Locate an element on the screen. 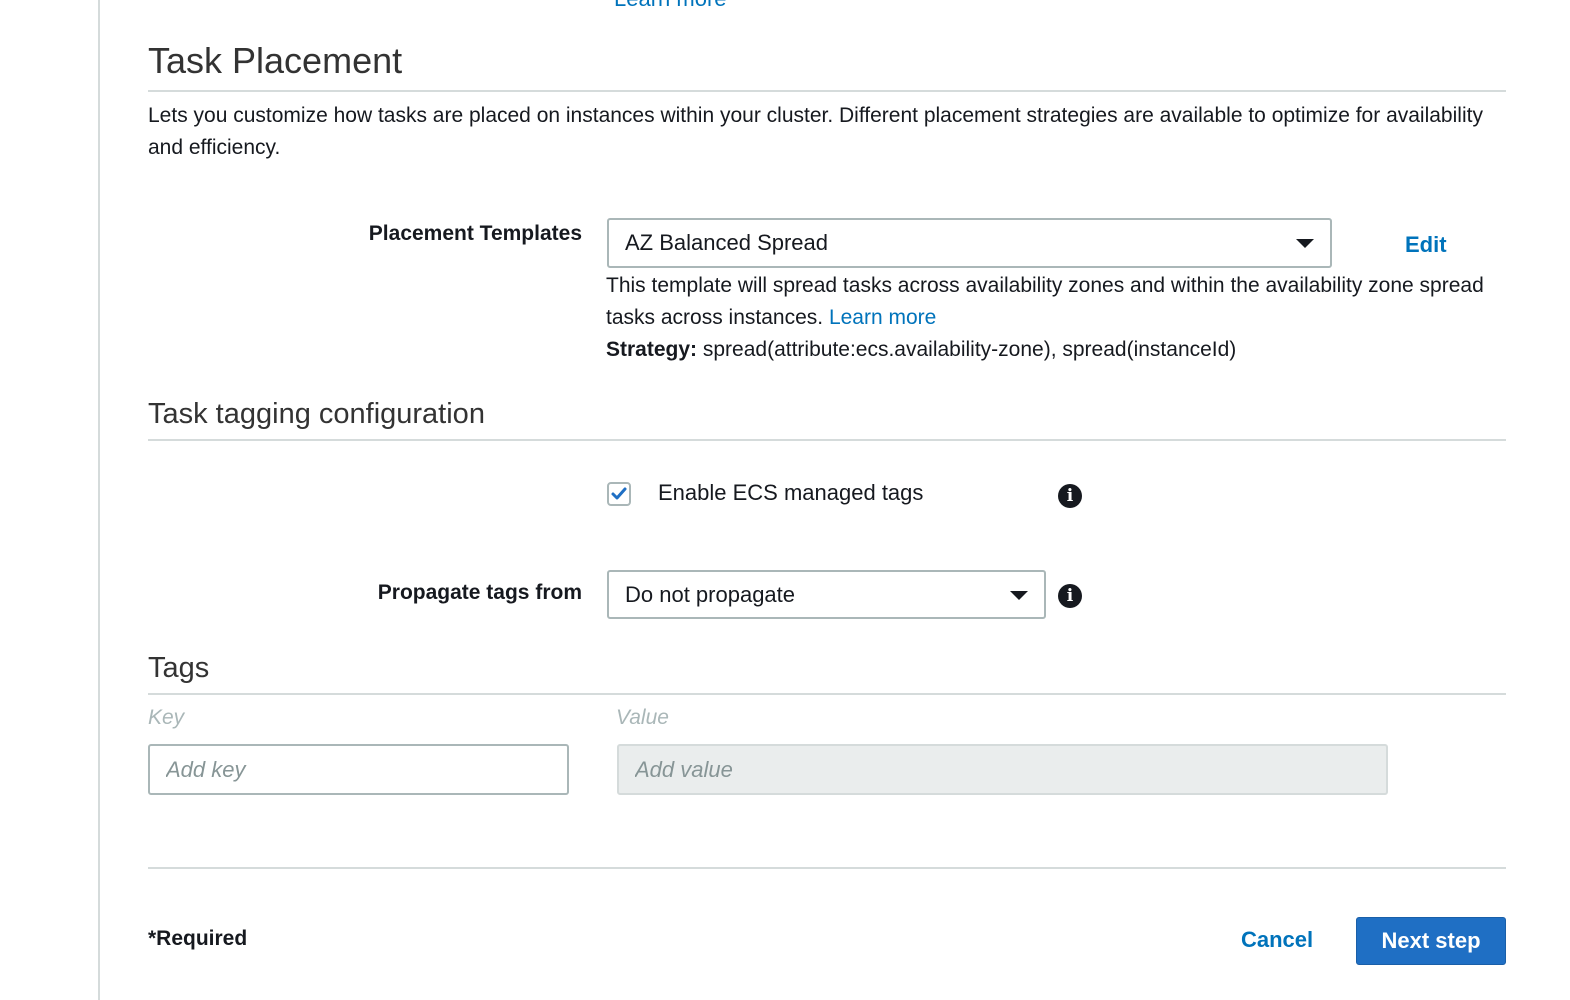 The width and height of the screenshot is (1570, 1000). propagate-tags-label: Propagate tags from is located at coordinates (479, 592).